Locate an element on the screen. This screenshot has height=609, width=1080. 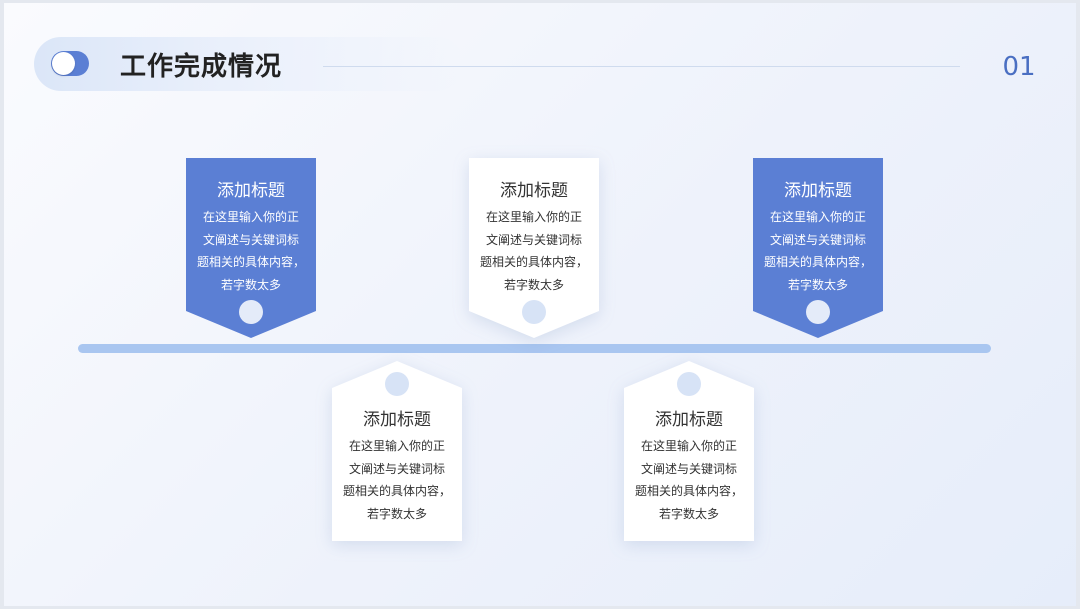
header-divider is located at coordinates (641, 66).